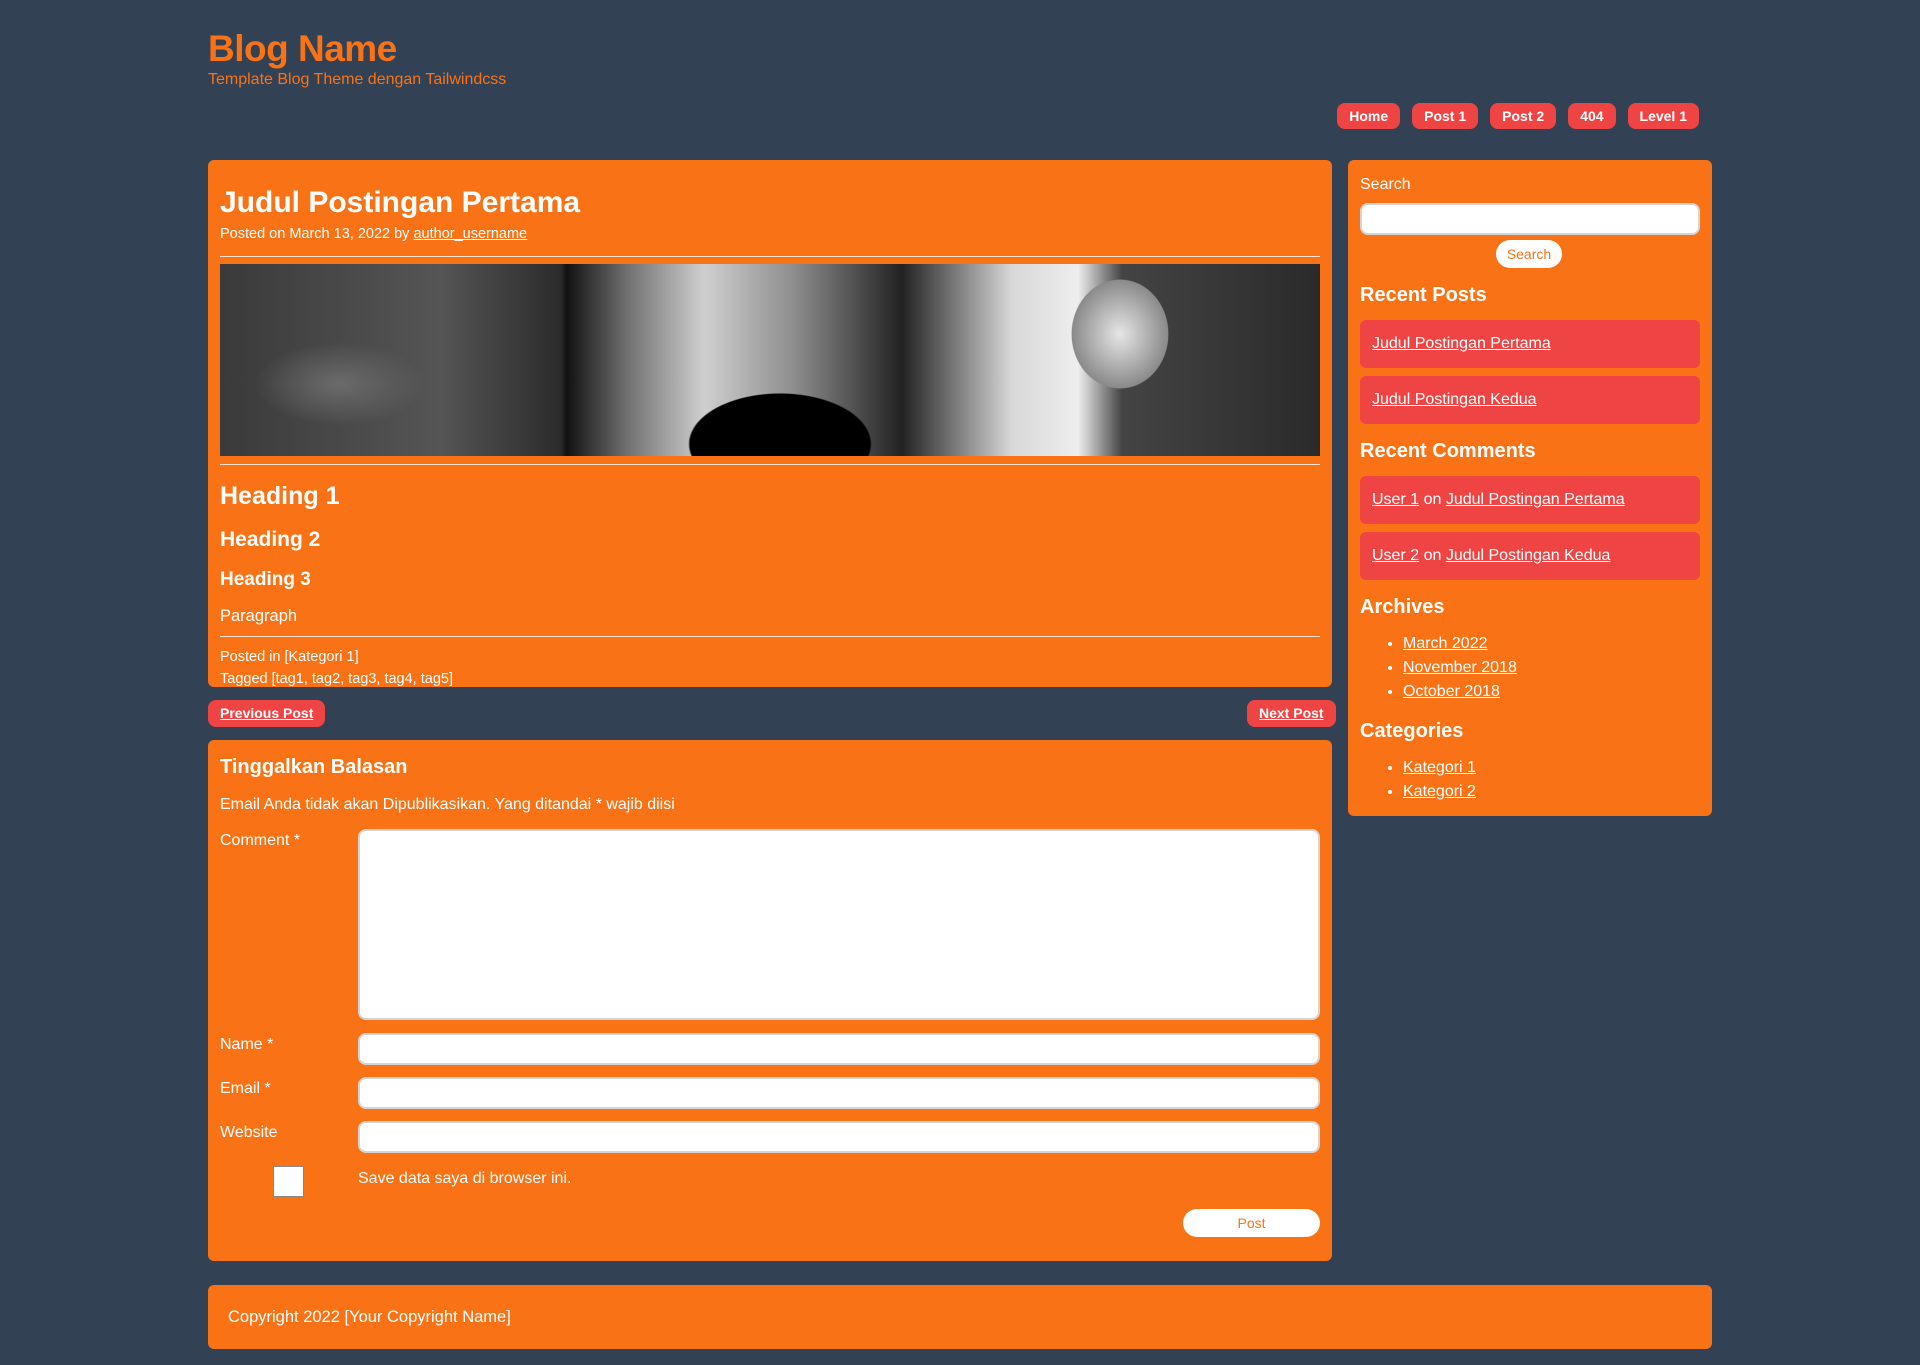 The image size is (1920, 1365). I want to click on recent-post-link: Judul Postingan Kedua, so click(1454, 399).